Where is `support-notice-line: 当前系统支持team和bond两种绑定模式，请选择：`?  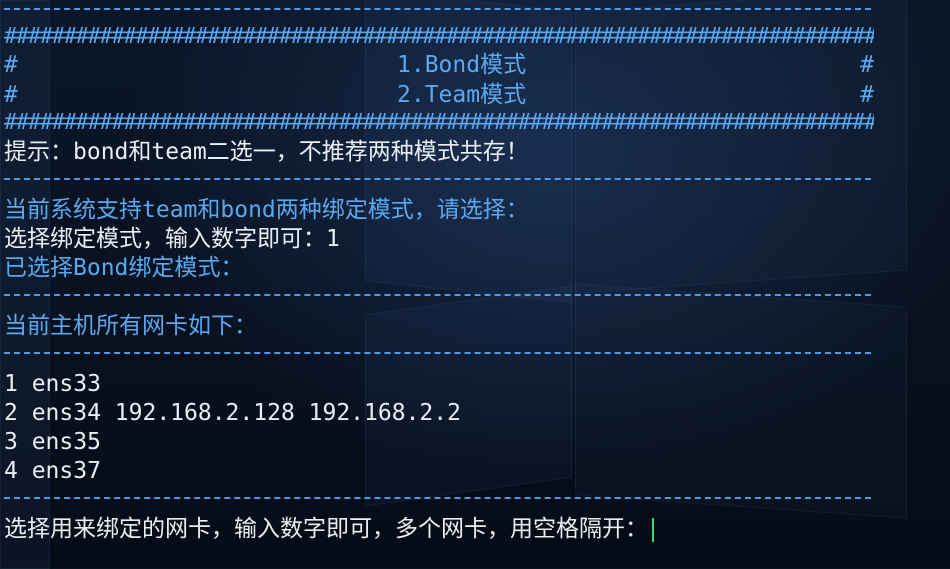
support-notice-line: 当前系统支持team和bond两种绑定模式，请选择： is located at coordinates (266, 210).